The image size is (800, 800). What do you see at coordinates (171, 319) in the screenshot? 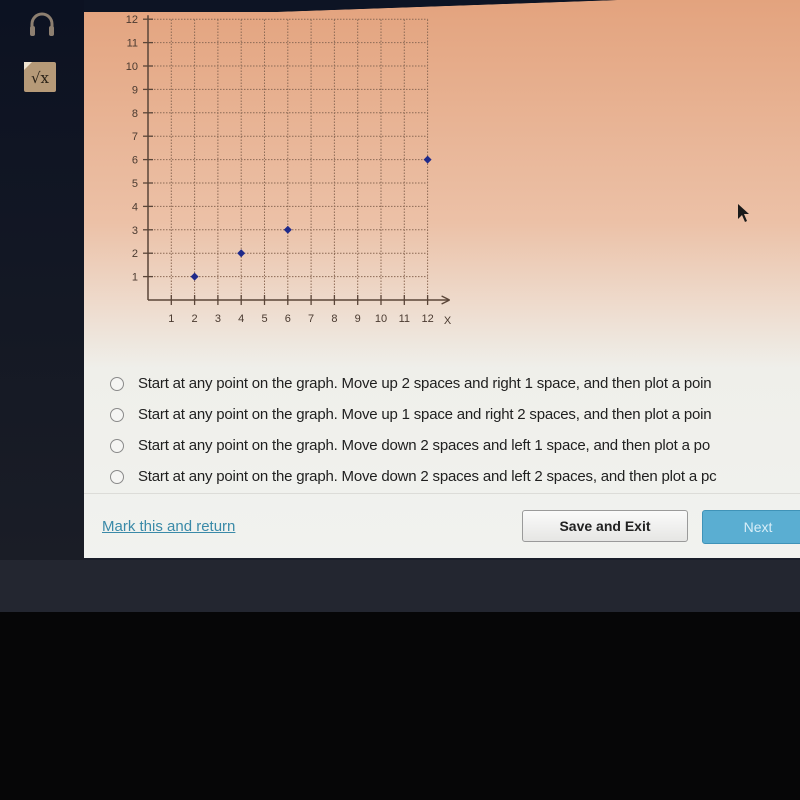
I see `x-tick-label: 1` at bounding box center [171, 319].